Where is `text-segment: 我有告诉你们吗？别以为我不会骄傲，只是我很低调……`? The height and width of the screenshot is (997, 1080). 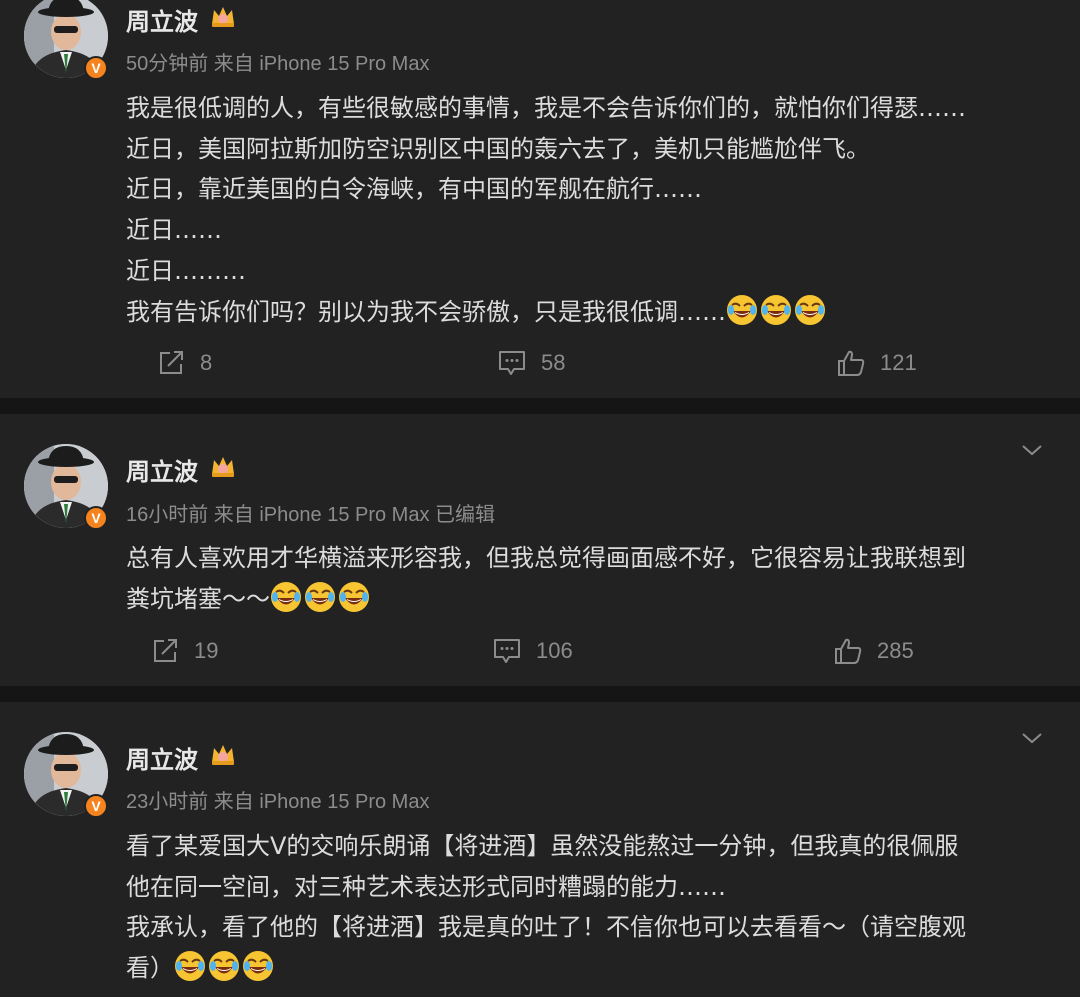
text-segment: 我有告诉你们吗？别以为我不会骄傲，只是我很低调…… is located at coordinates (426, 311).